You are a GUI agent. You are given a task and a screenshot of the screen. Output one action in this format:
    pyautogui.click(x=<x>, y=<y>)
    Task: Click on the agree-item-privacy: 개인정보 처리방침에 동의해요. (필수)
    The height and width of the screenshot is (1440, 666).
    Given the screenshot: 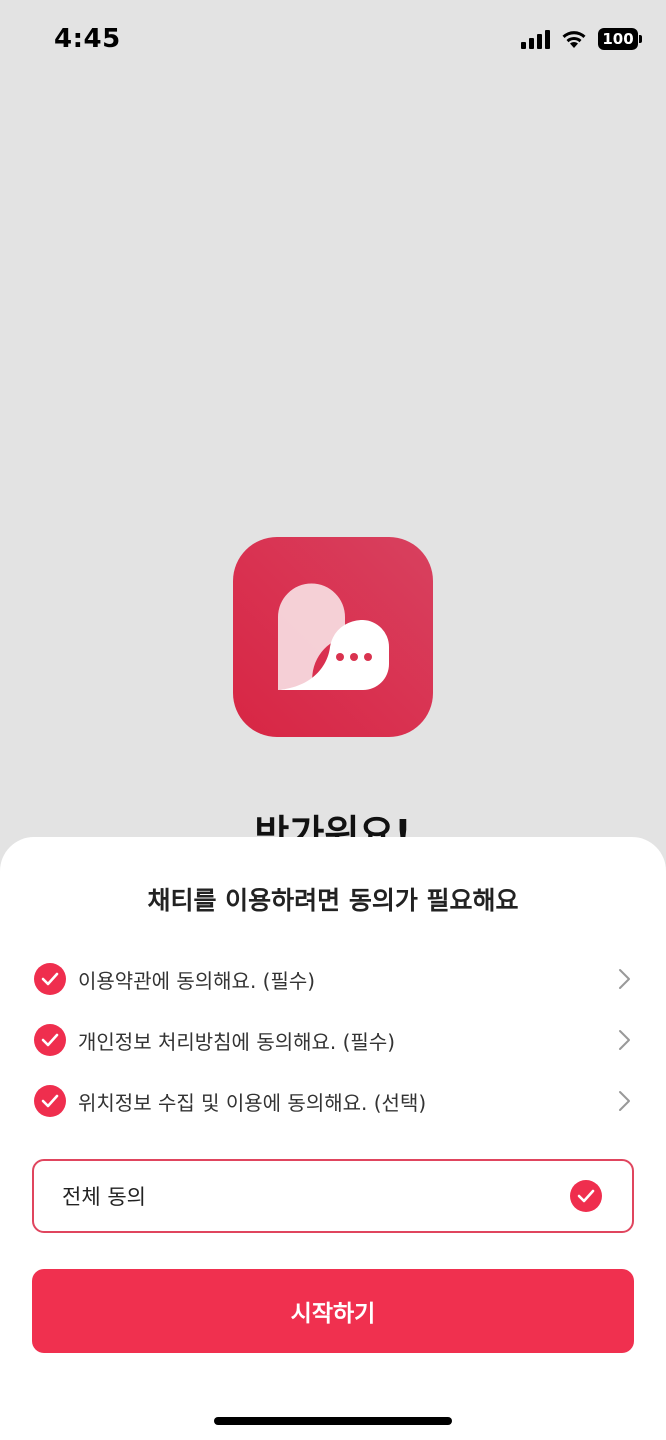 What is the action you would take?
    pyautogui.click(x=334, y=1040)
    